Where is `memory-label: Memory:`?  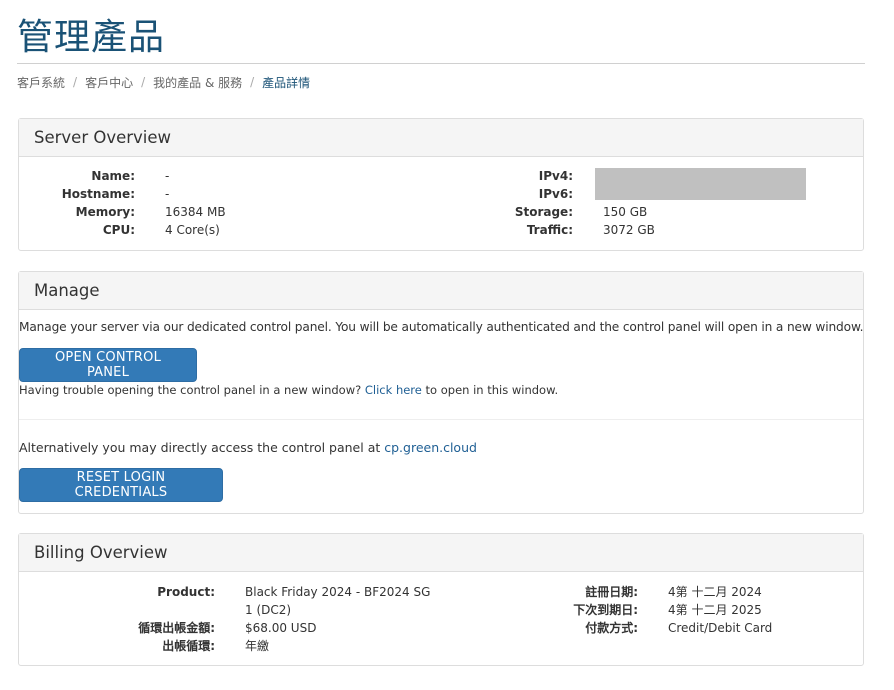
memory-label: Memory: is located at coordinates (105, 212).